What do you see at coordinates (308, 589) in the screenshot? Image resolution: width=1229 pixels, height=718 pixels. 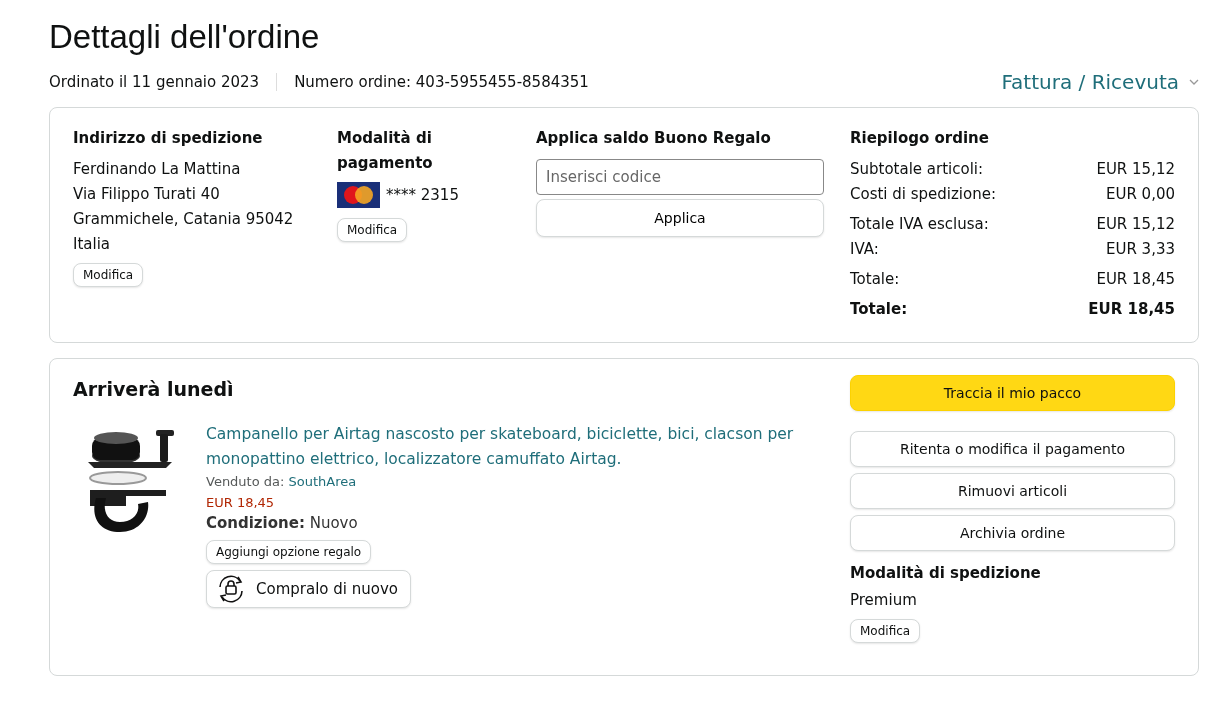 I see `buy-again-button: Compralo di nuovo` at bounding box center [308, 589].